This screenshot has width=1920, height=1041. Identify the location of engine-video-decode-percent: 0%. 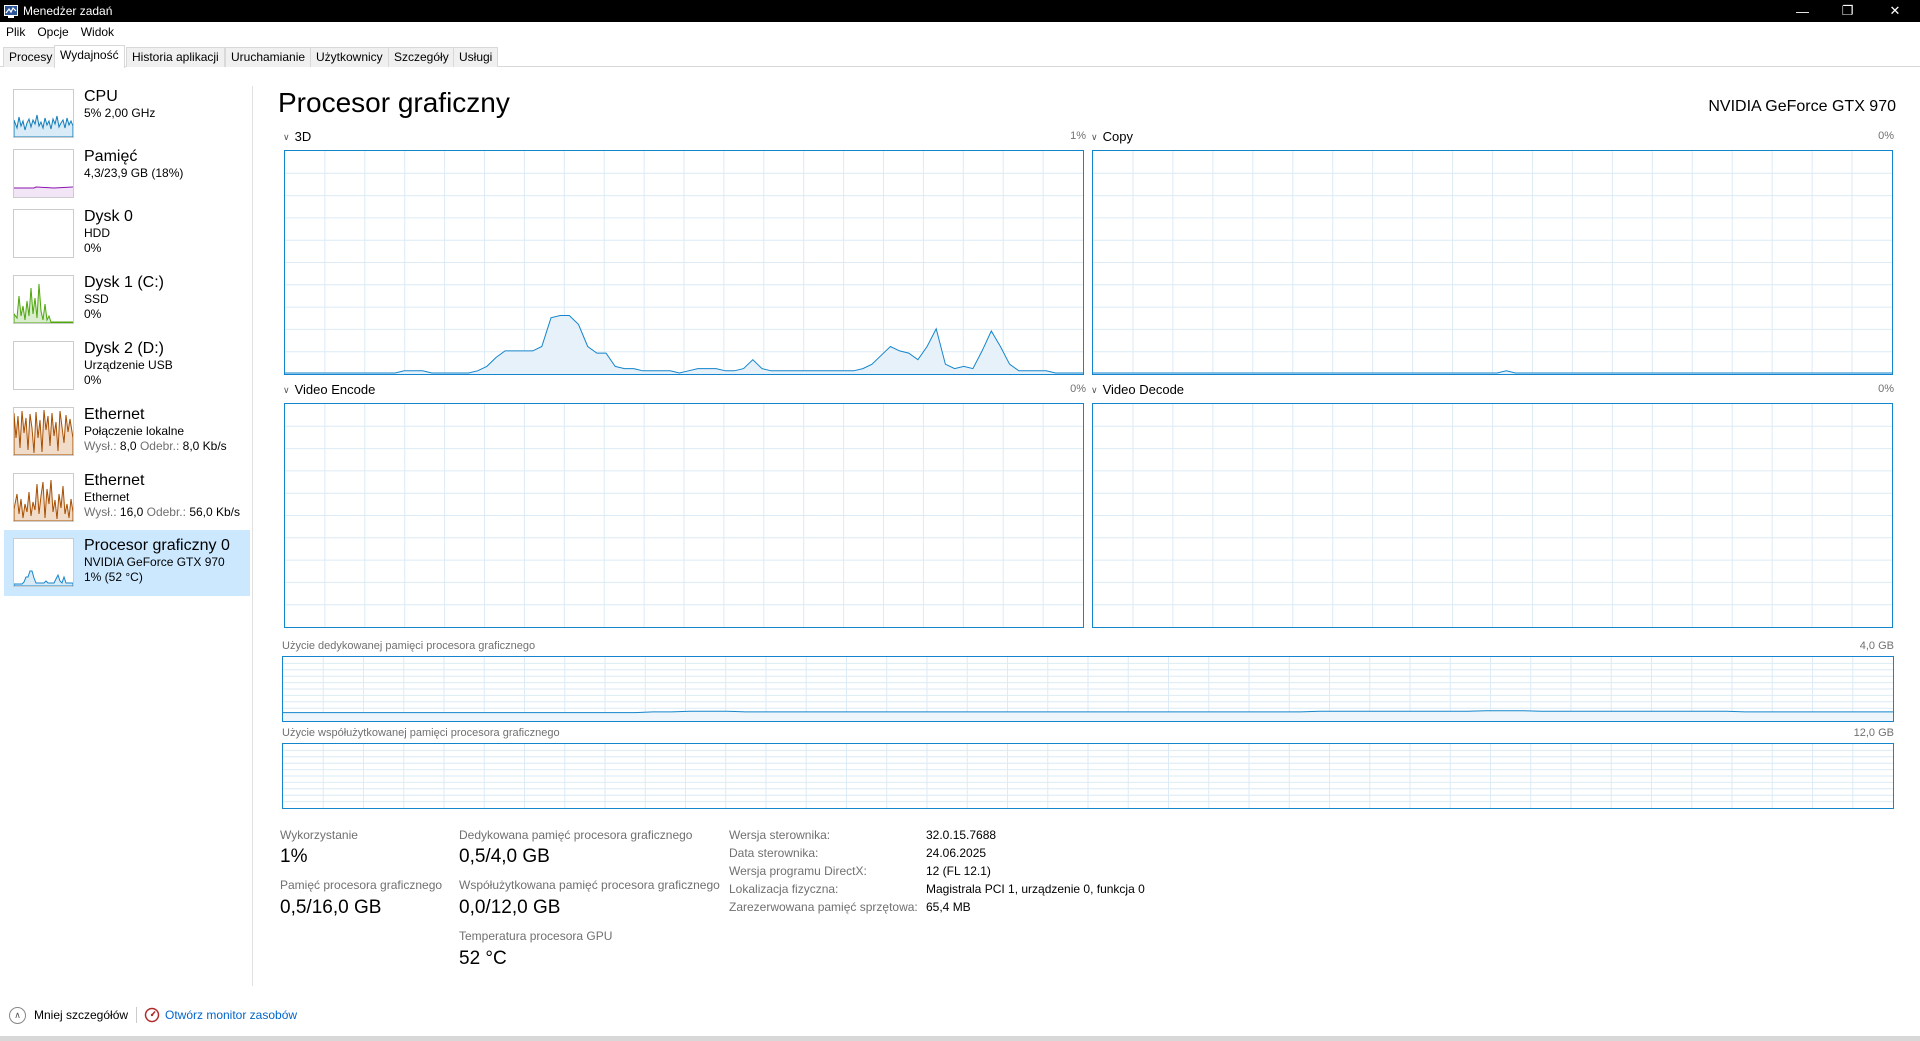
(1886, 389).